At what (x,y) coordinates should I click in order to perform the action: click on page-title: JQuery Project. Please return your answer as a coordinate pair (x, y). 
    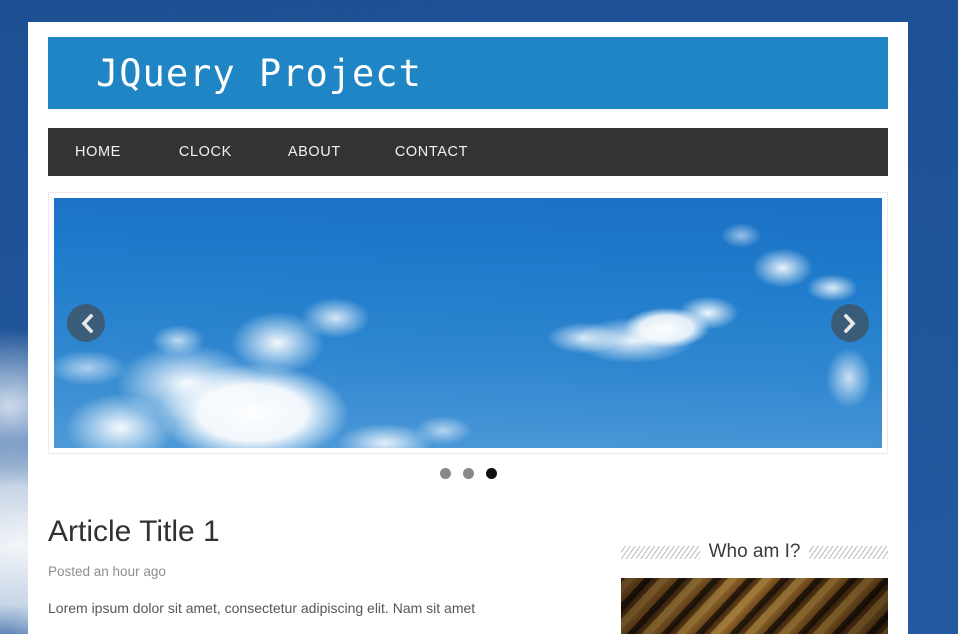
    Looking at the image, I should click on (259, 73).